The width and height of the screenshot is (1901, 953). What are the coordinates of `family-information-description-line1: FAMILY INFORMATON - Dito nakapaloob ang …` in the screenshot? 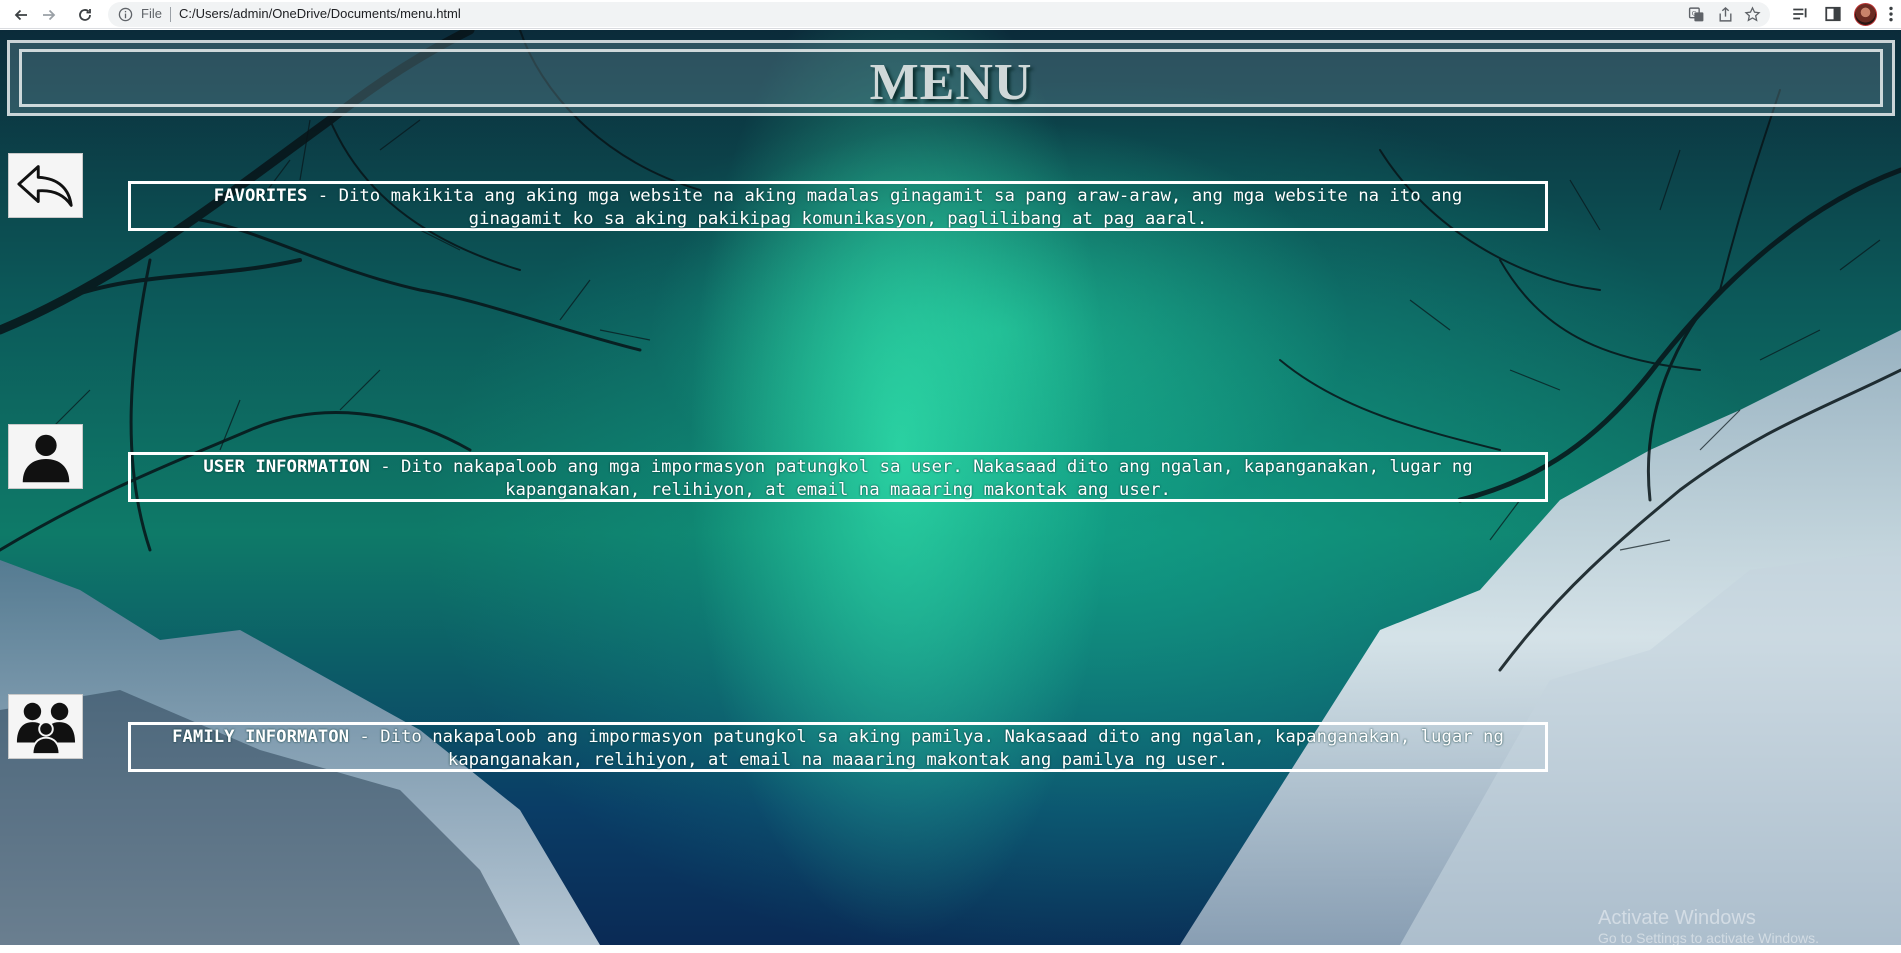 It's located at (838, 737).